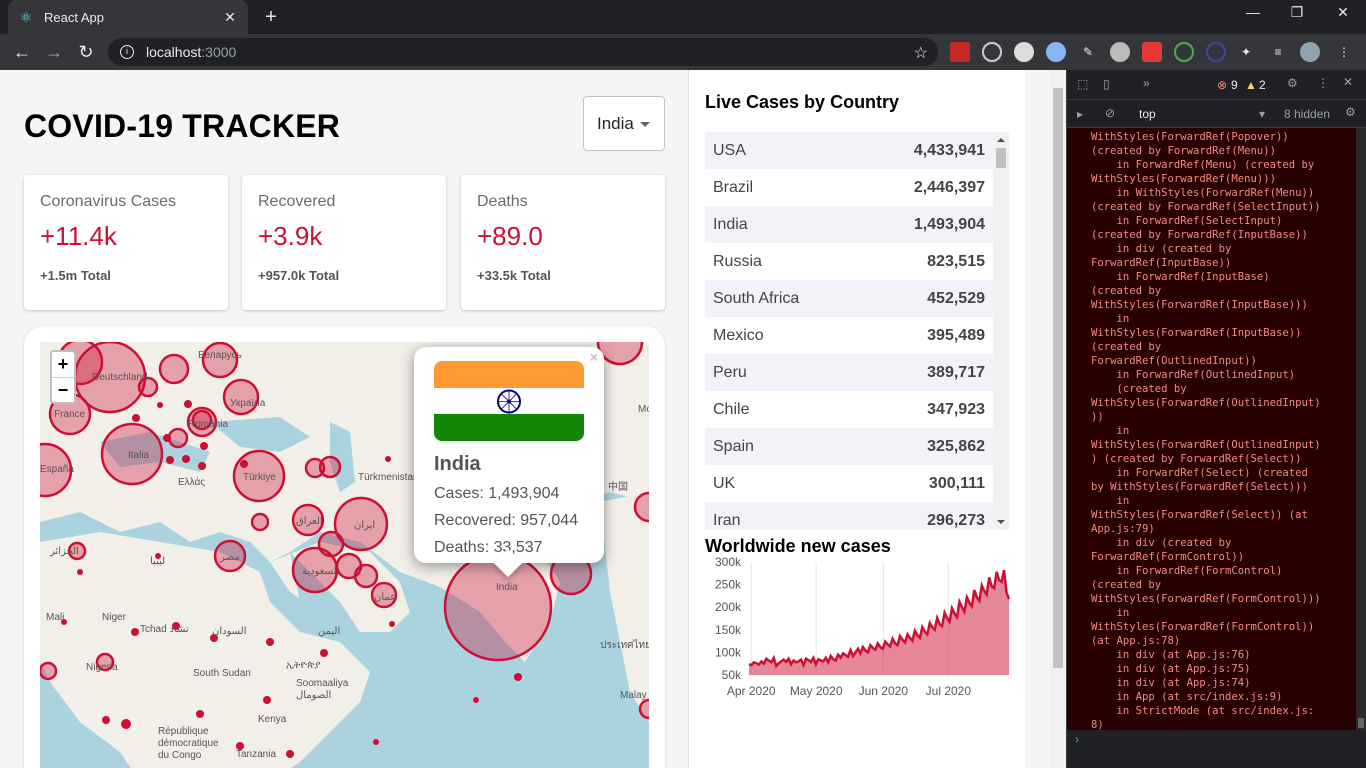 The width and height of the screenshot is (1366, 768). I want to click on row-cases: 1,493,904, so click(949, 224).